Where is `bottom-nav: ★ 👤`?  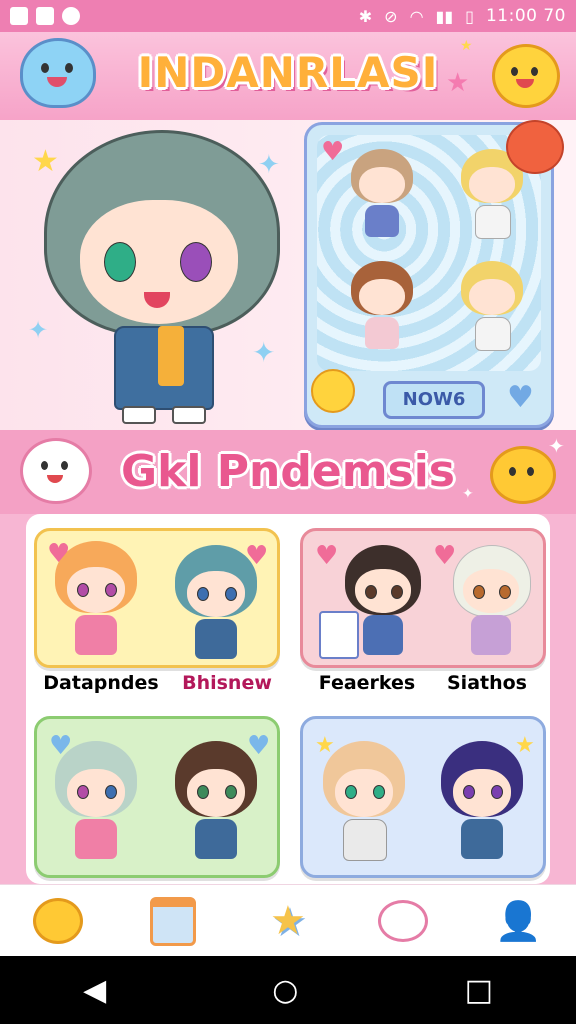
bottom-nav: ★ 👤 is located at coordinates (288, 920).